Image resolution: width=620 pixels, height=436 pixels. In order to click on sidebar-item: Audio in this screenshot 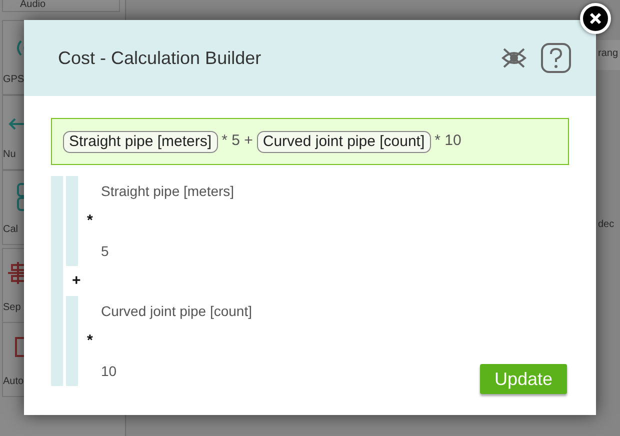, I will do `click(61, 6)`.